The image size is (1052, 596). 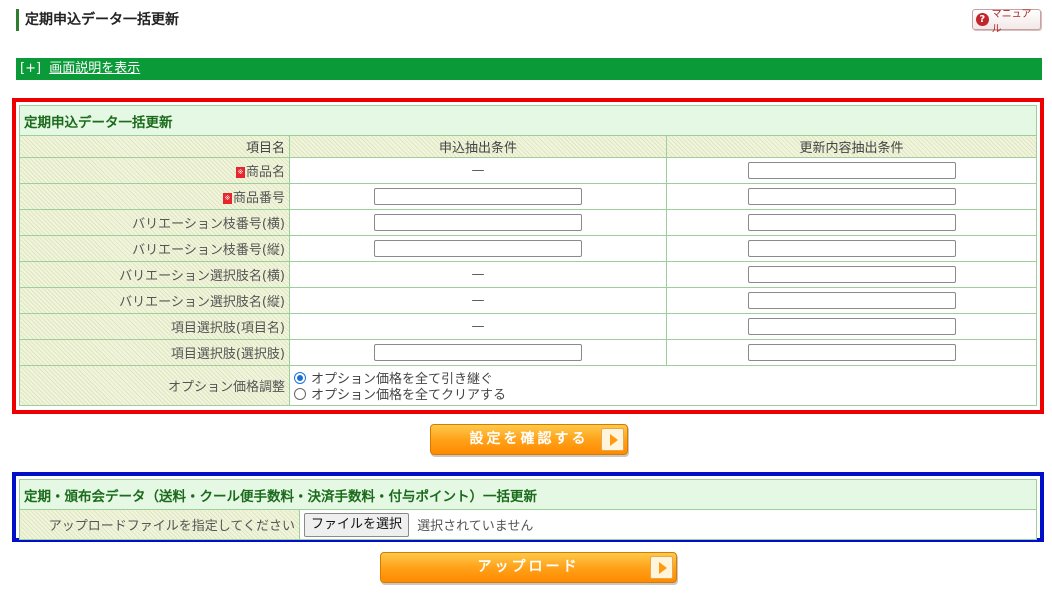 What do you see at coordinates (154, 385) in the screenshot?
I see `row-label-option-price: オプション価格調整` at bounding box center [154, 385].